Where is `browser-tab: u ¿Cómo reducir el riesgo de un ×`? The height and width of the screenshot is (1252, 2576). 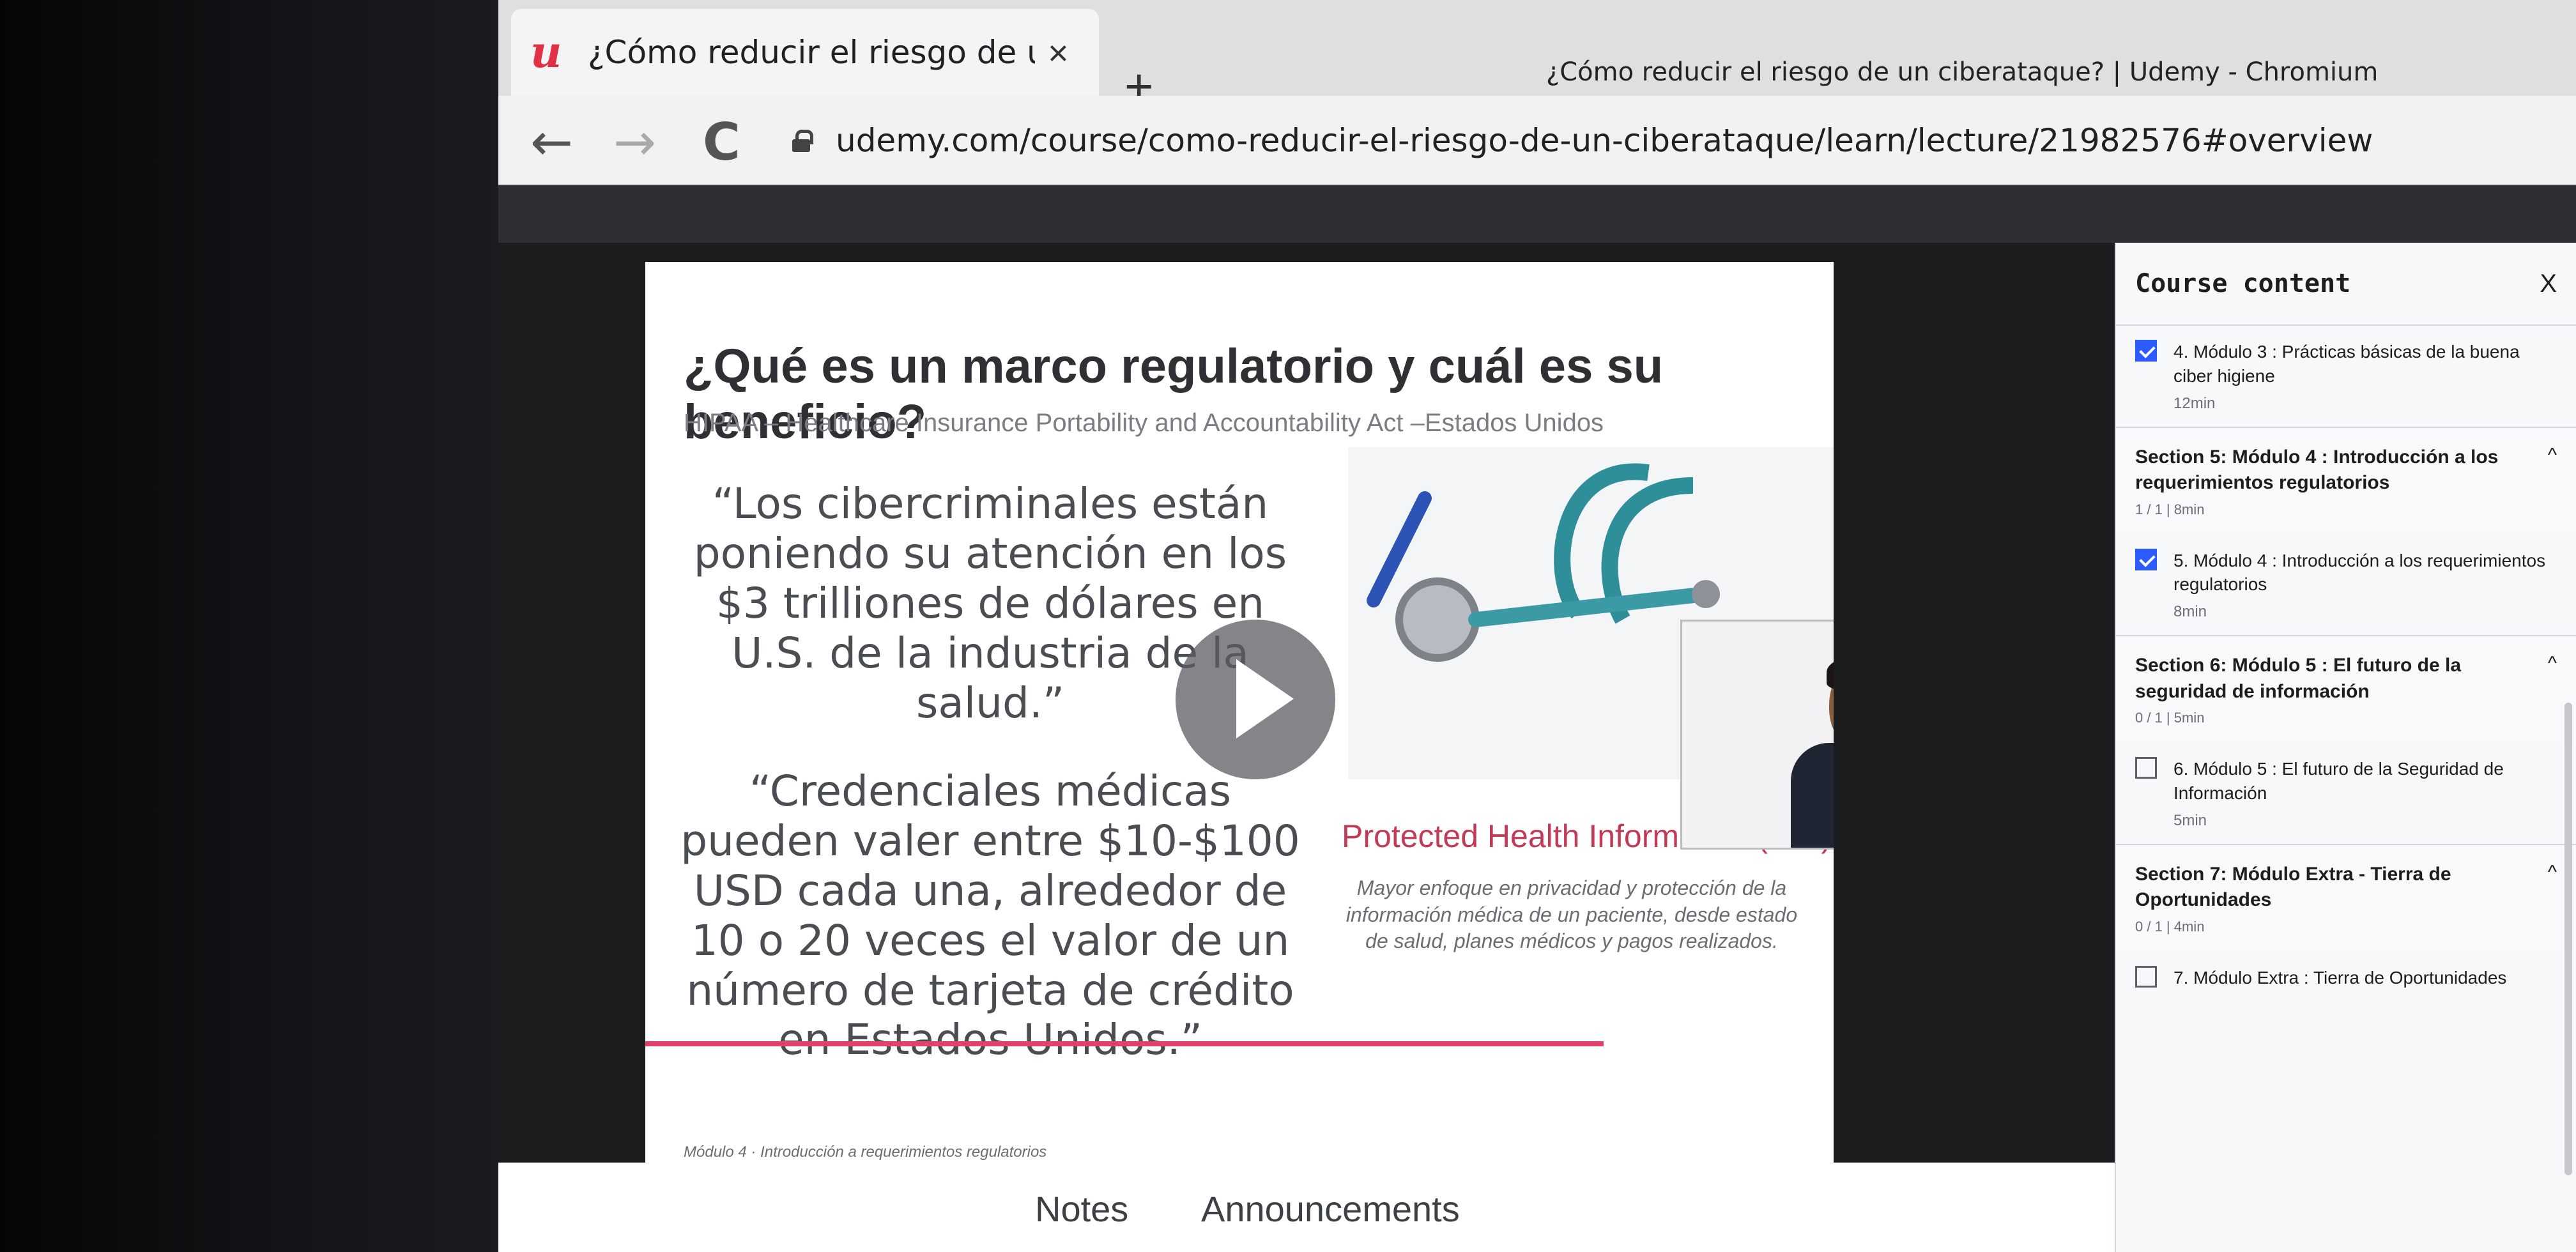
browser-tab: u ¿Cómo reducir el riesgo de un × is located at coordinates (805, 52).